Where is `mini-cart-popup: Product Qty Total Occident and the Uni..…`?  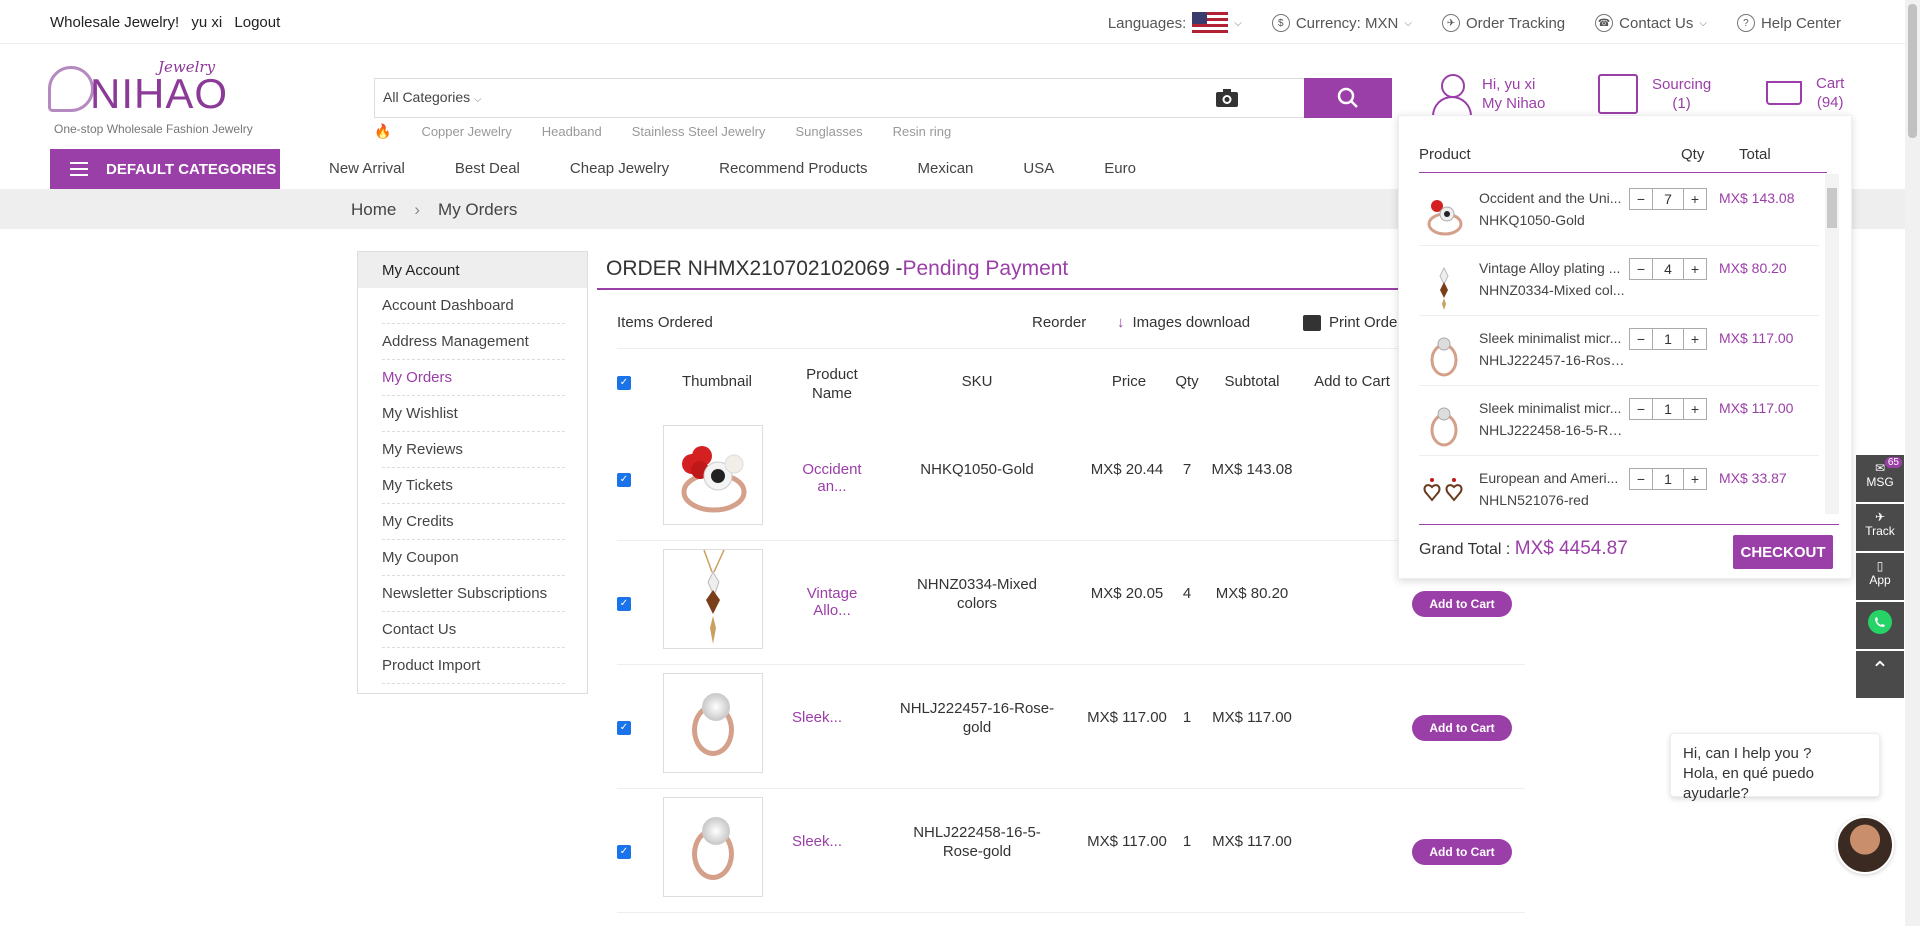 mini-cart-popup: Product Qty Total Occident and the Uni..… is located at coordinates (1625, 347).